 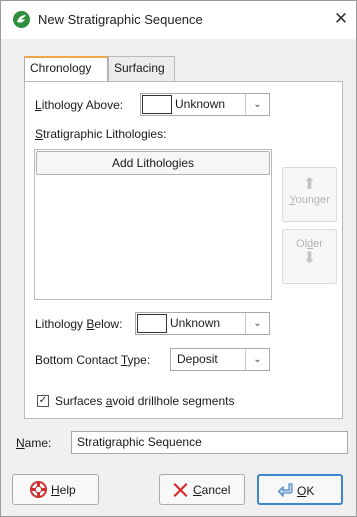 I want to click on lithology-below-combo: Unknown ⌄, so click(x=202, y=323).